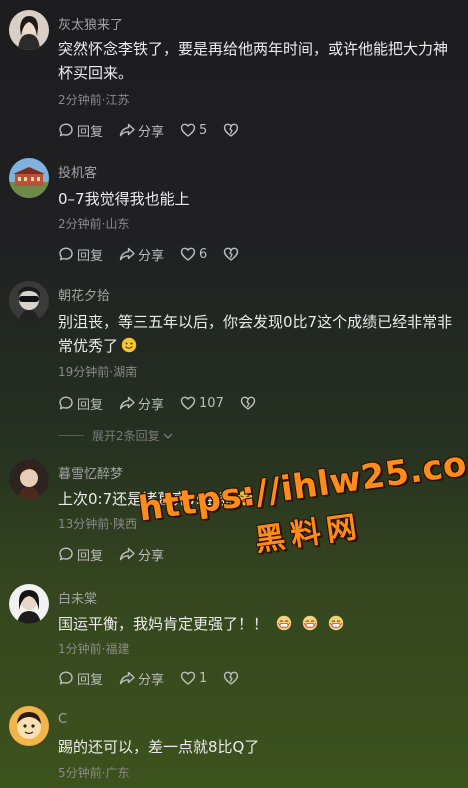 Image resolution: width=468 pixels, height=788 pixels. I want to click on expand-label: 展开2条回复, so click(126, 436).